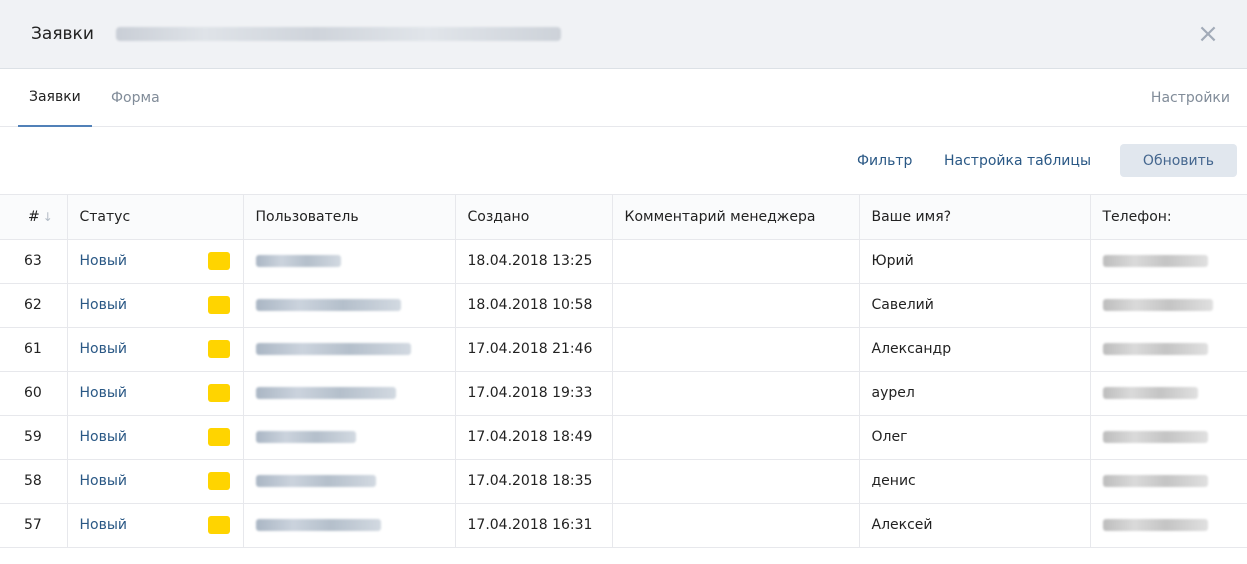 The width and height of the screenshot is (1247, 564). Describe the element at coordinates (34, 393) in the screenshot. I see `cell-number: 60` at that location.